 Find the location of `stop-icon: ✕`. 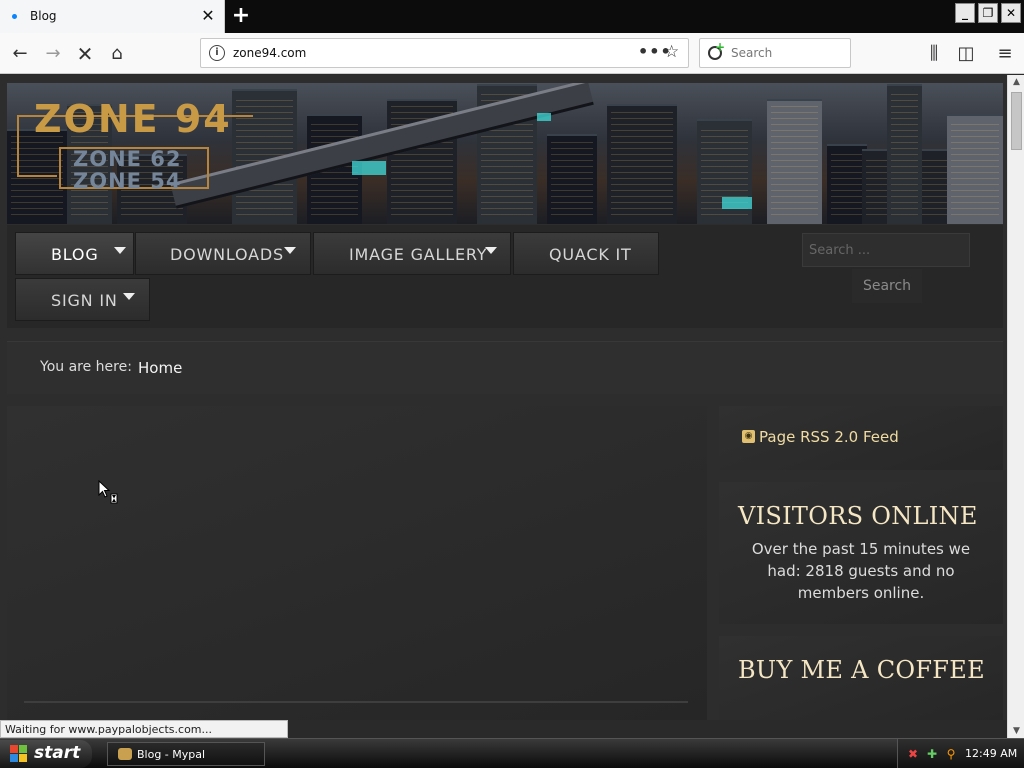

stop-icon: ✕ is located at coordinates (85, 54).